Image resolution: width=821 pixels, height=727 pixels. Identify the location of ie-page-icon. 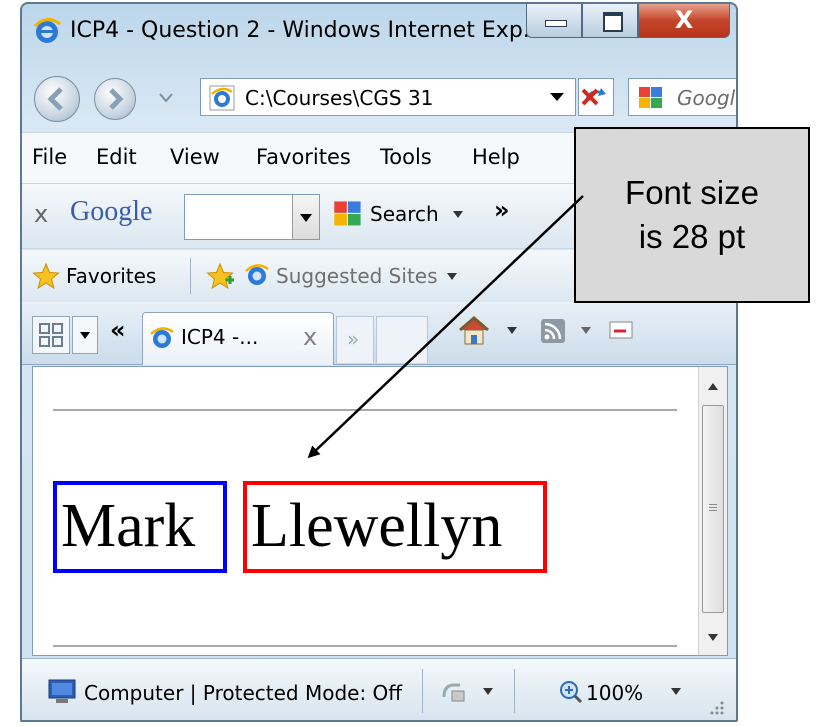
(222, 98).